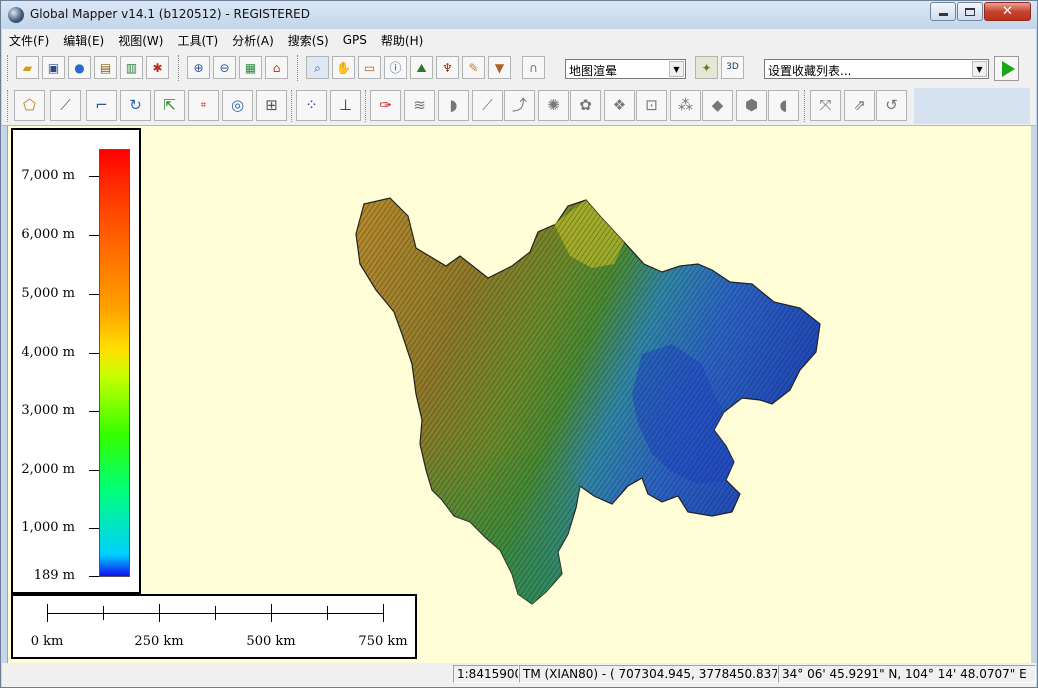  What do you see at coordinates (83, 40) in the screenshot?
I see `menu-edit: 编辑(E)` at bounding box center [83, 40].